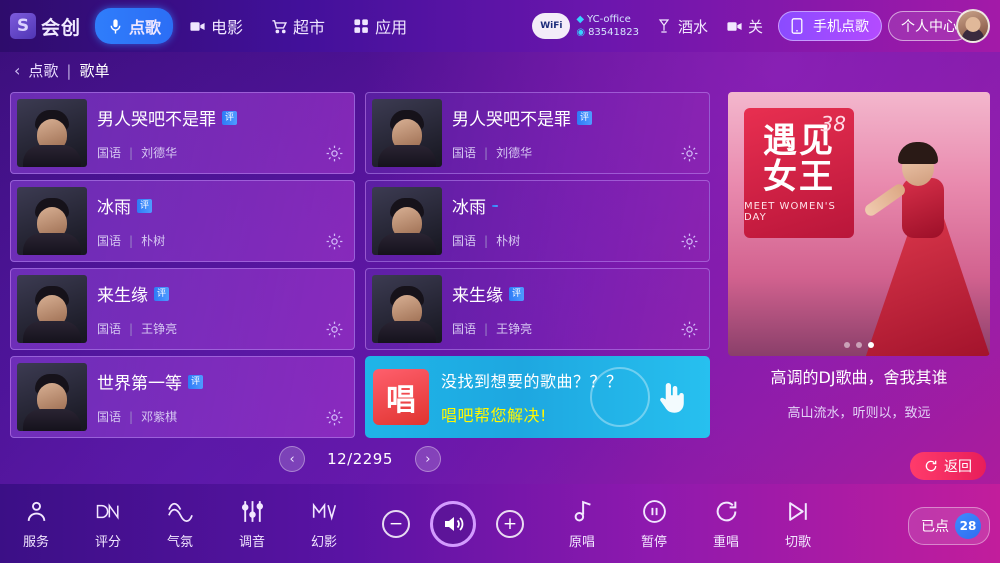 Image resolution: width=1000 pixels, height=563 pixels. I want to click on speaker-icon, so click(453, 523).